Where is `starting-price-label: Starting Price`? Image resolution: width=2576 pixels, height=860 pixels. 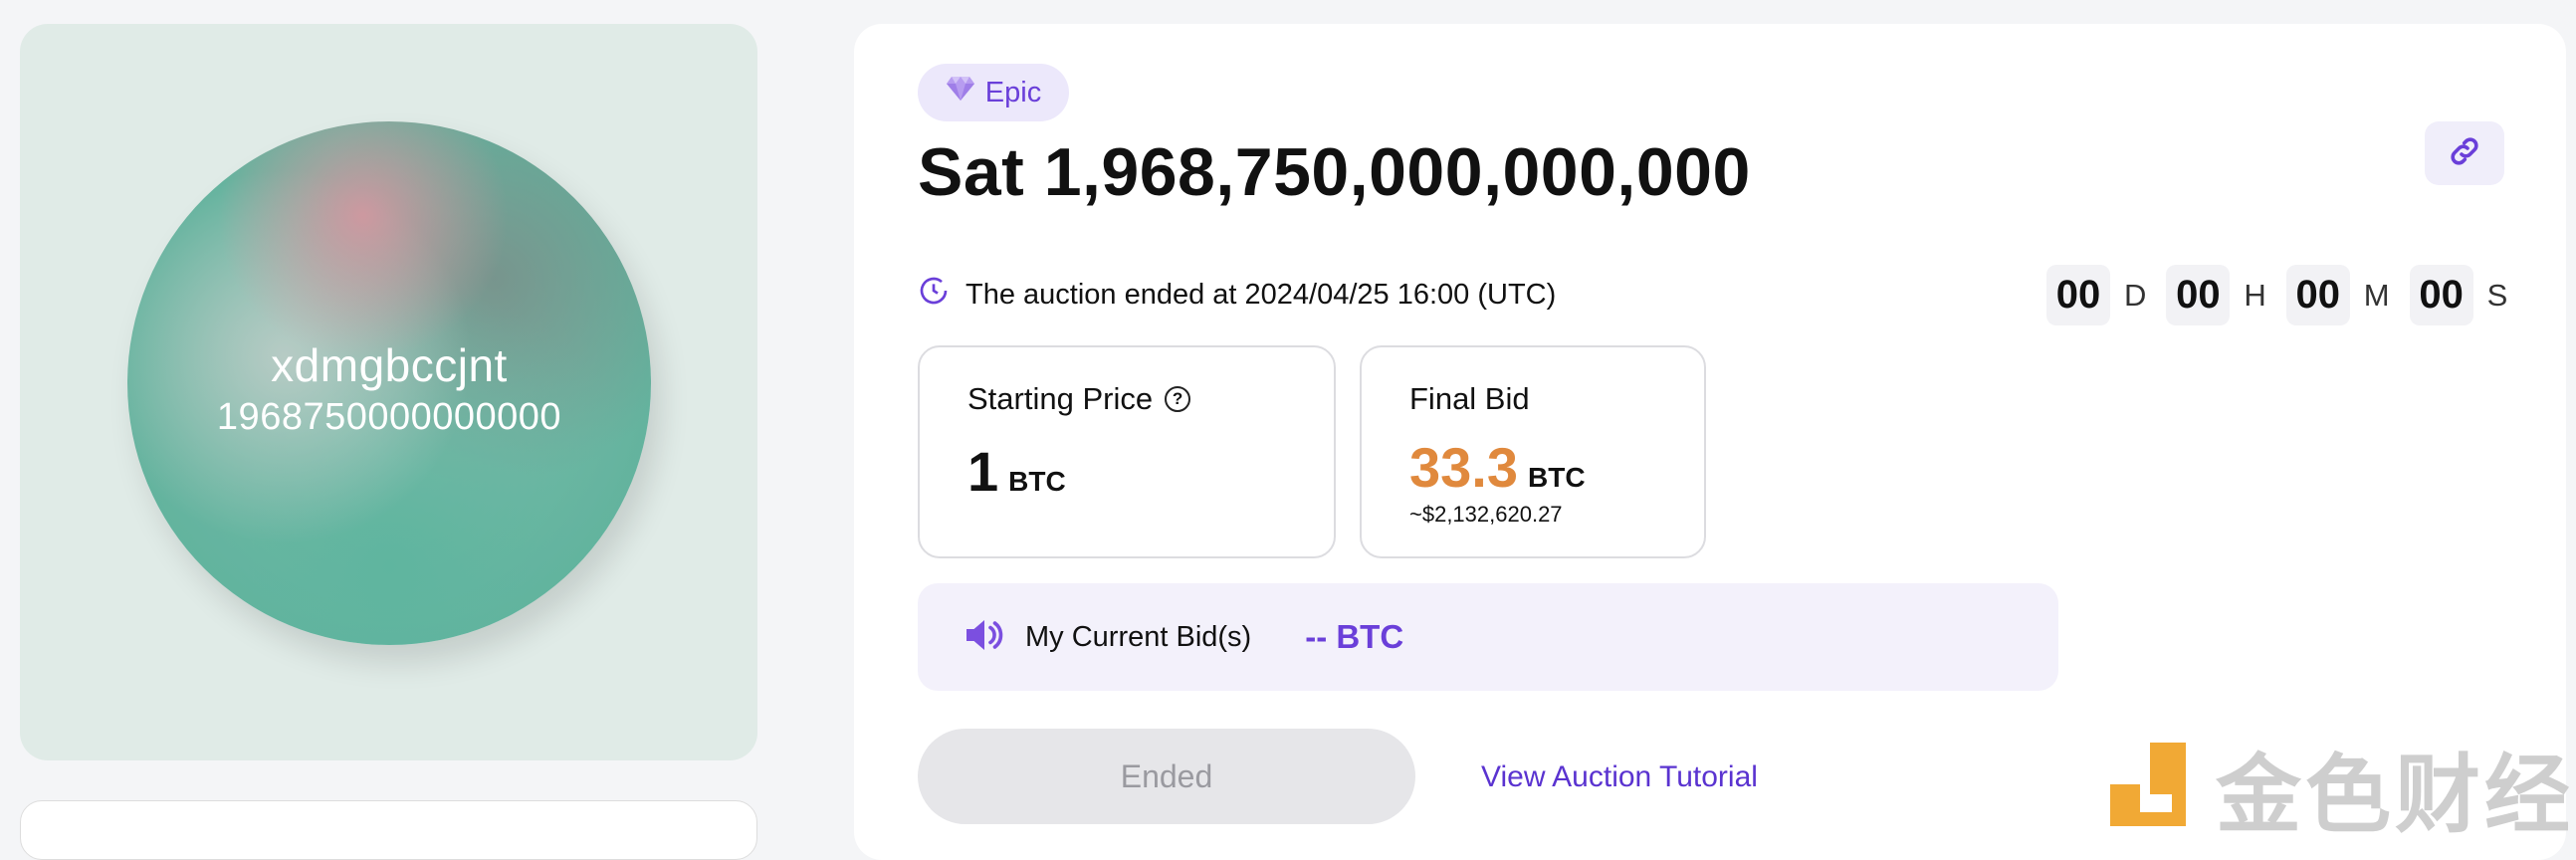 starting-price-label: Starting Price is located at coordinates (1060, 399).